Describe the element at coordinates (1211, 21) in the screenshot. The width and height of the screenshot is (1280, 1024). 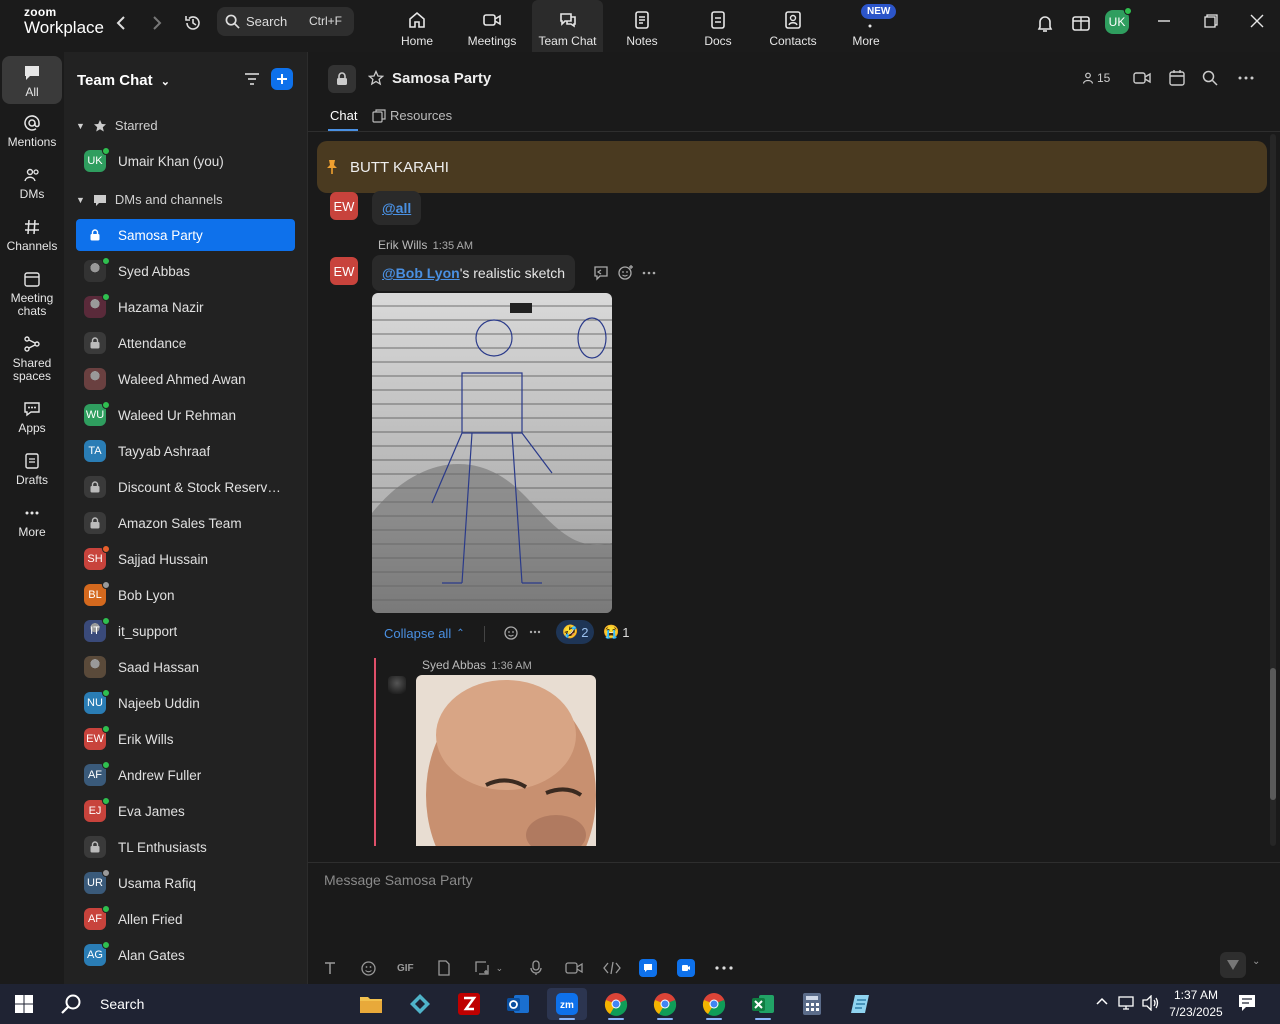
I see `restore-icon` at that location.